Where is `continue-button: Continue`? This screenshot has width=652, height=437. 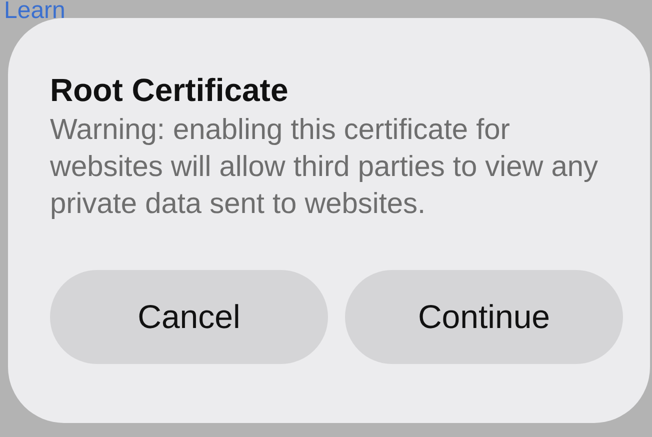 continue-button: Continue is located at coordinates (484, 317).